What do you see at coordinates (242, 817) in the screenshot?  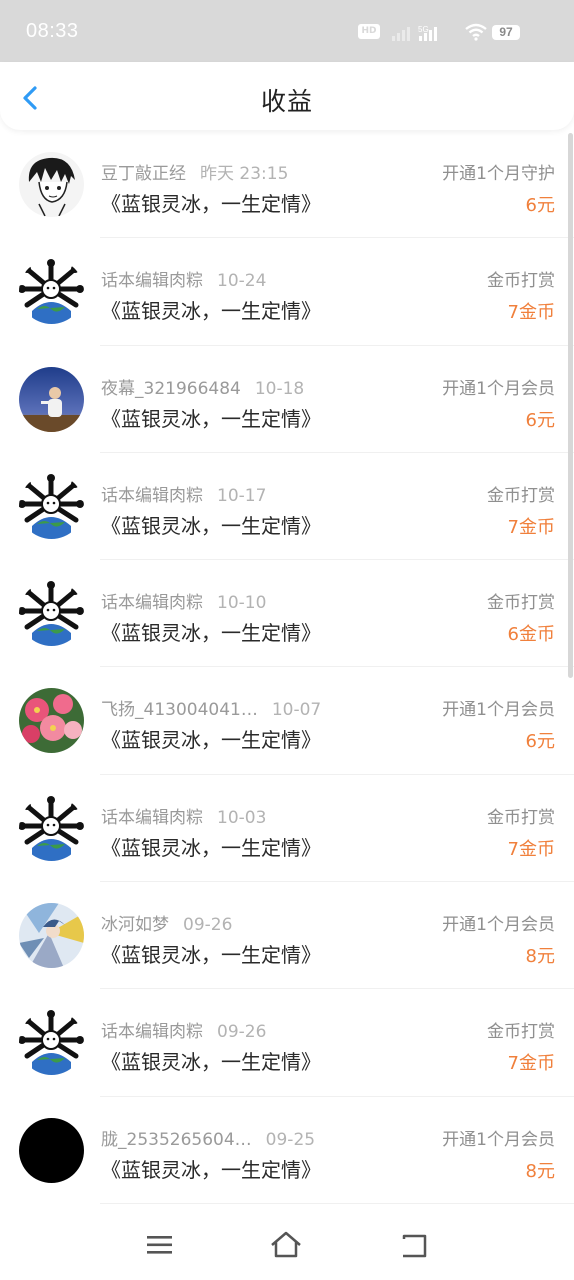 I see `record-date: 10-03` at bounding box center [242, 817].